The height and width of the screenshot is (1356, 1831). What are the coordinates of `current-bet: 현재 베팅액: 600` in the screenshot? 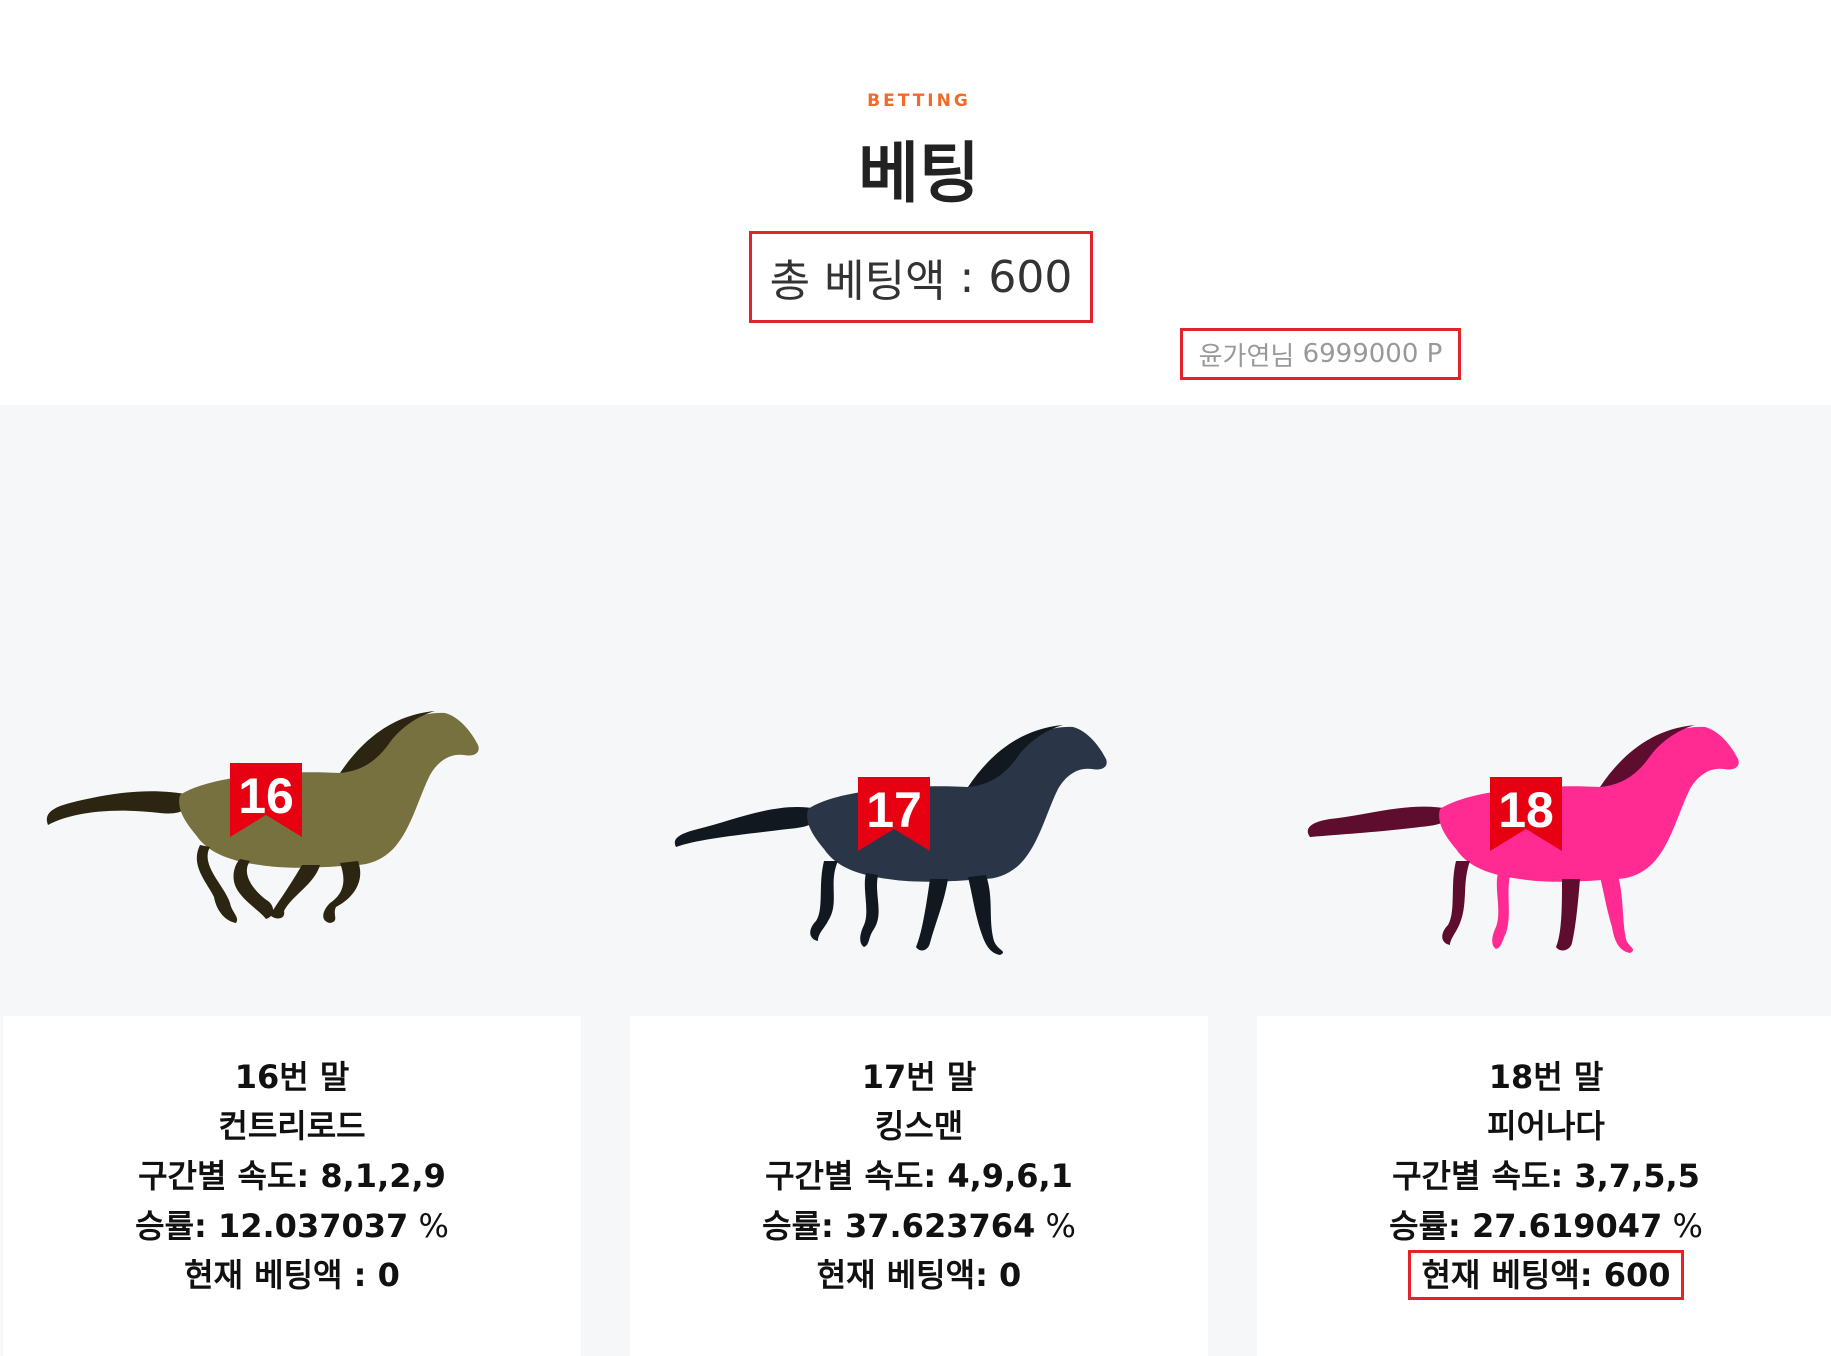 It's located at (1544, 1275).